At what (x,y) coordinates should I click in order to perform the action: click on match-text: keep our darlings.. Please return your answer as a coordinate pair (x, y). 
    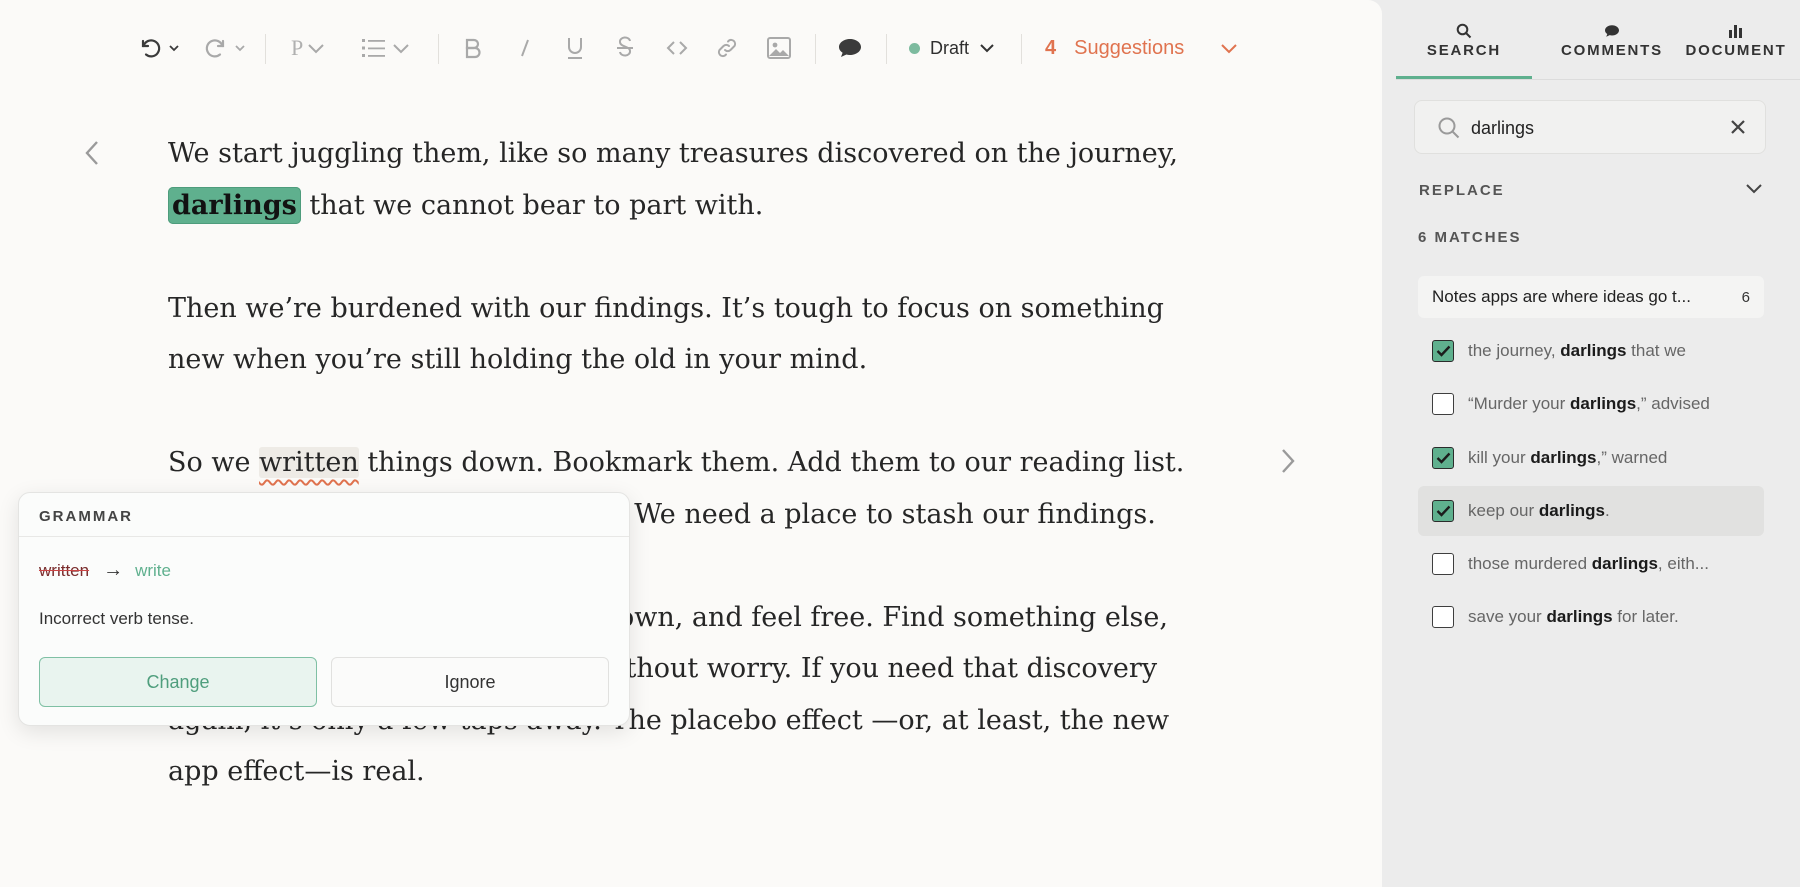
    Looking at the image, I should click on (1609, 511).